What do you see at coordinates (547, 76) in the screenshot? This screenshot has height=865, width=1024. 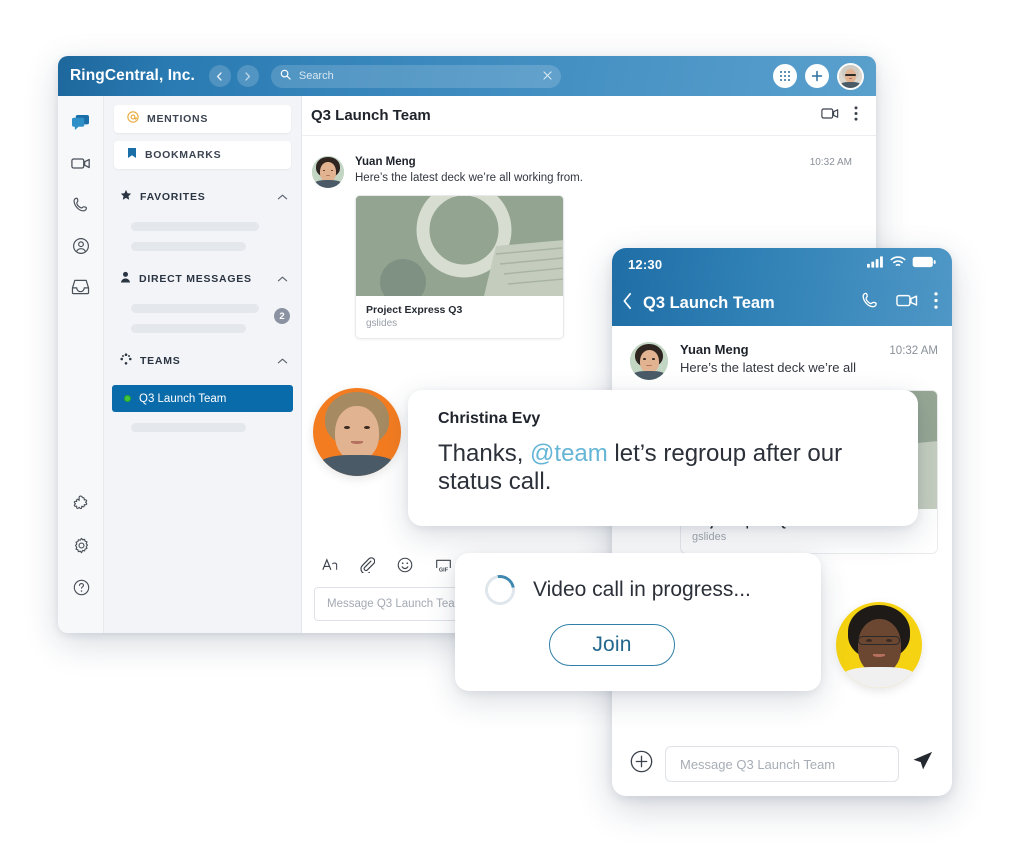 I see `close-icon` at bounding box center [547, 76].